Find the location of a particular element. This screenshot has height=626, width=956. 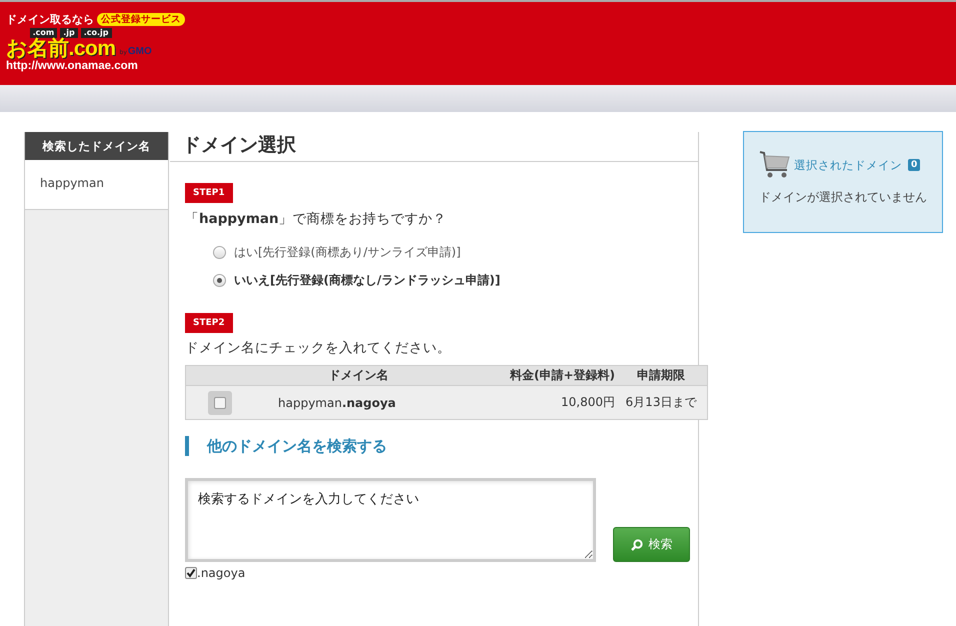

search-button: 検索 is located at coordinates (651, 544).